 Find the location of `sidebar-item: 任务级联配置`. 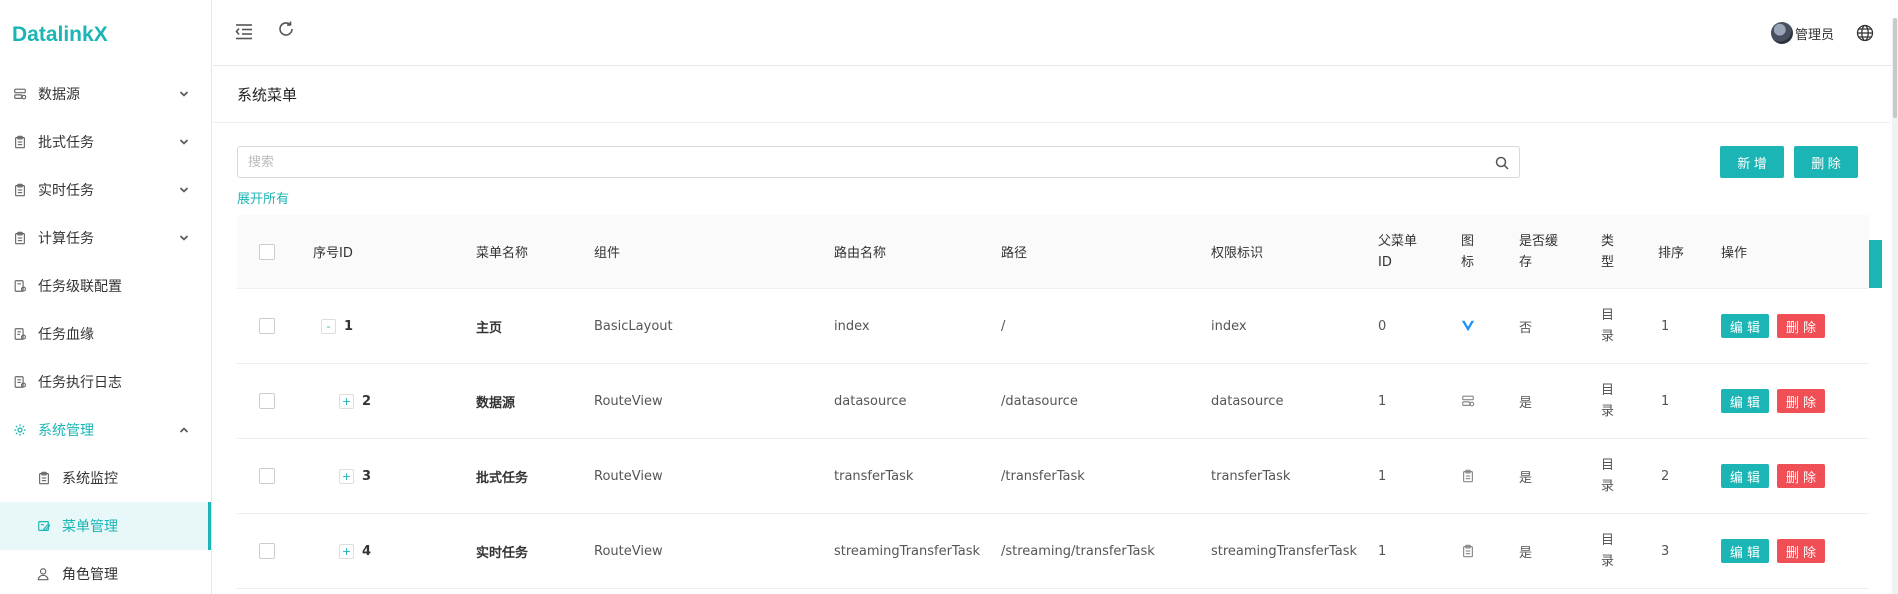

sidebar-item: 任务级联配置 is located at coordinates (105, 286).